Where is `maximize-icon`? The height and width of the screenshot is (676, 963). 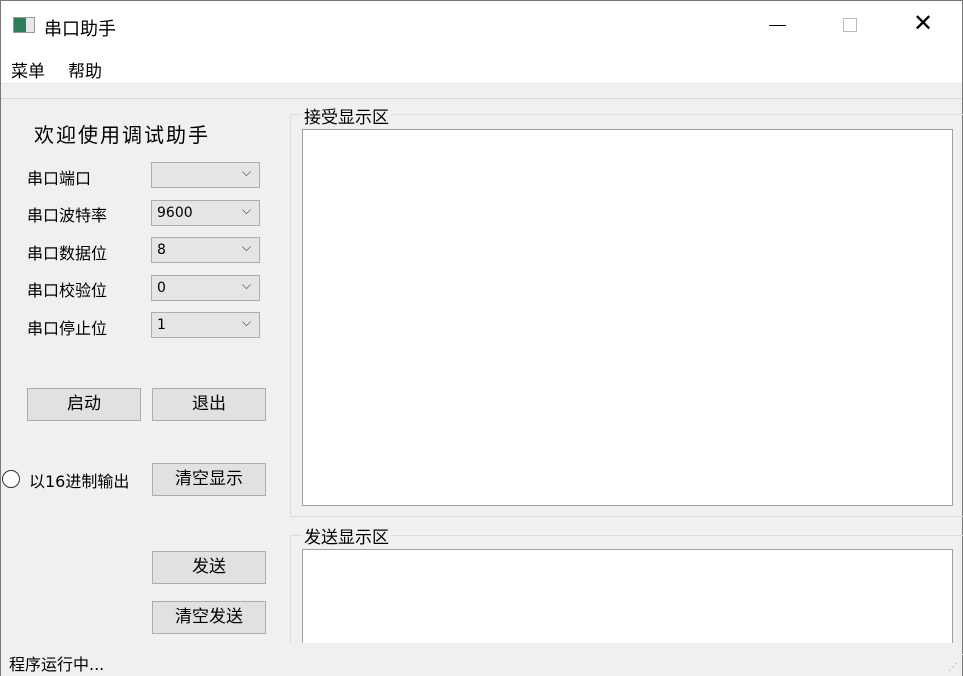
maximize-icon is located at coordinates (850, 25).